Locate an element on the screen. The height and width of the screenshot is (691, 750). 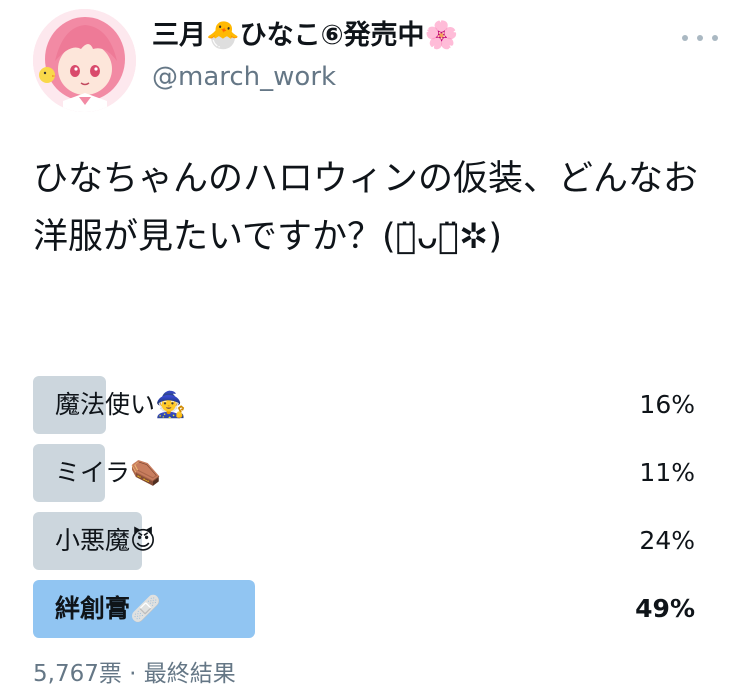
poll-option: 小悪魔😈 24% is located at coordinates (364, 541).